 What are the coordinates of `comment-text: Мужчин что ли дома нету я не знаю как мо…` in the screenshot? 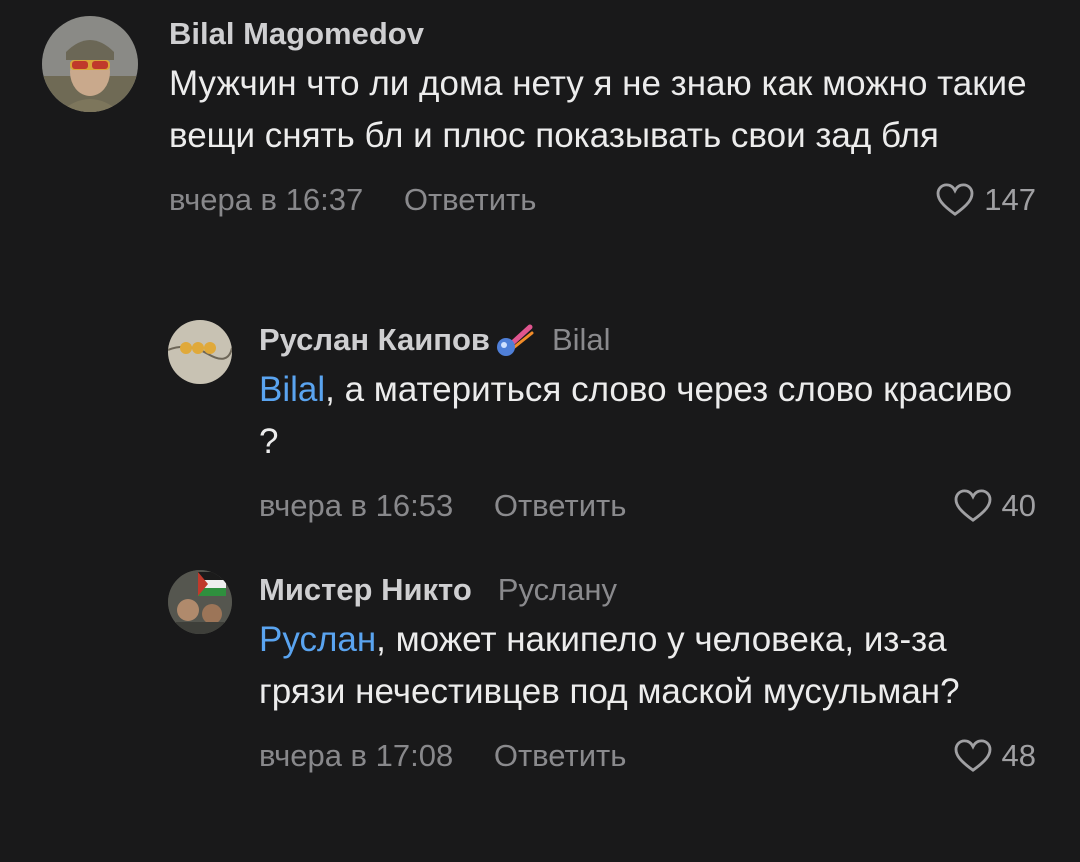 It's located at (602, 110).